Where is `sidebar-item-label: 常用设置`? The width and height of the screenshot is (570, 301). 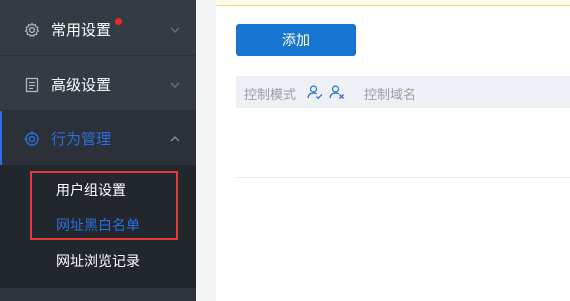 sidebar-item-label: 常用设置 is located at coordinates (81, 30).